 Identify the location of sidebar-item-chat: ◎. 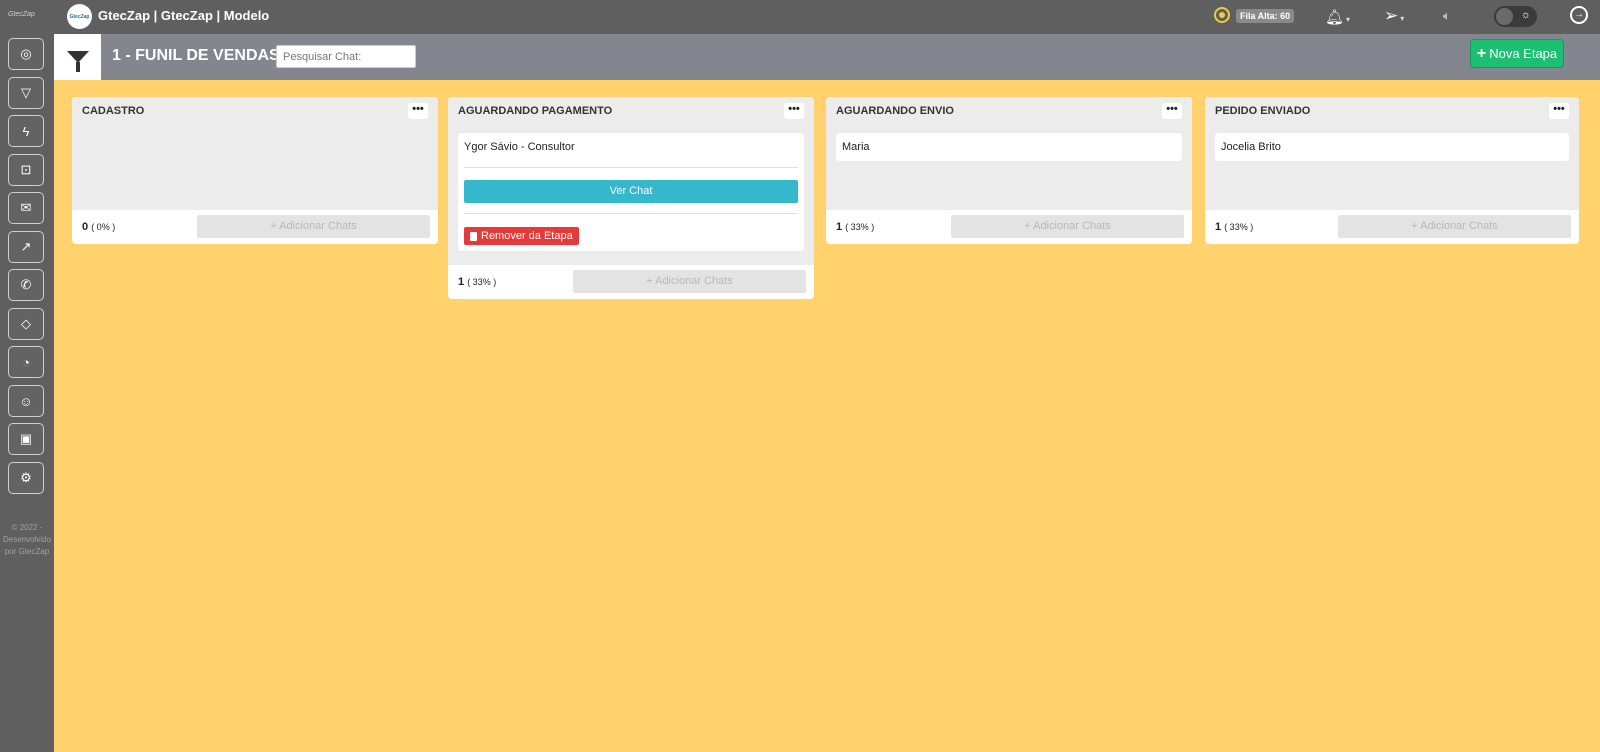
(26, 54).